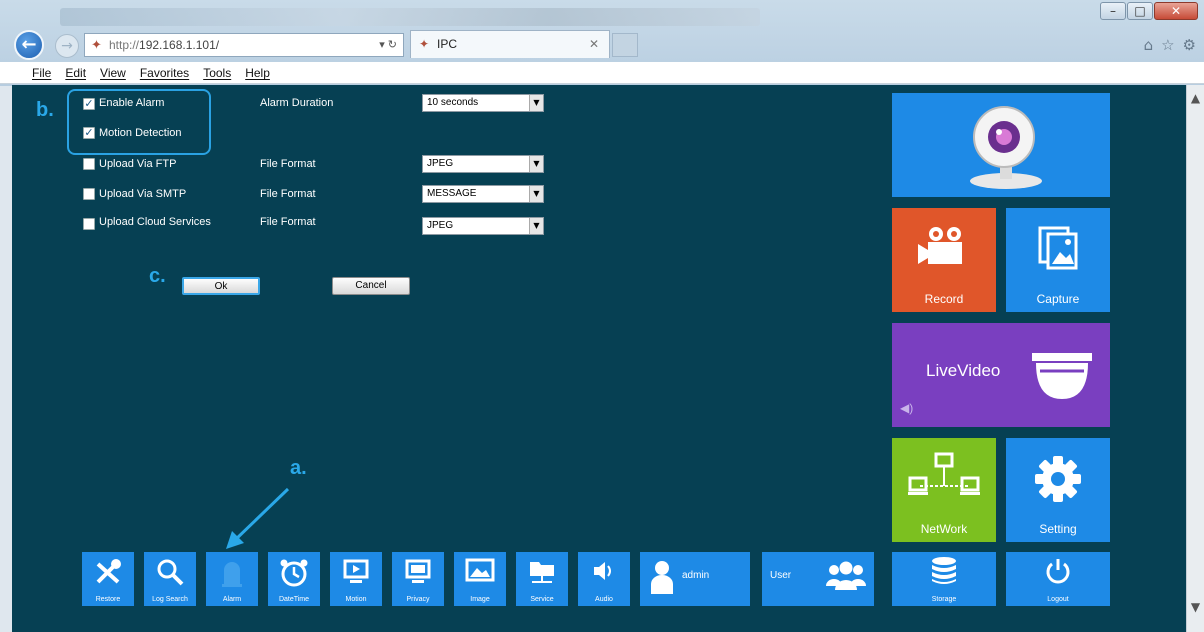 This screenshot has height=632, width=1204. What do you see at coordinates (89, 194) in the screenshot?
I see `upload-smtp-checkbox` at bounding box center [89, 194].